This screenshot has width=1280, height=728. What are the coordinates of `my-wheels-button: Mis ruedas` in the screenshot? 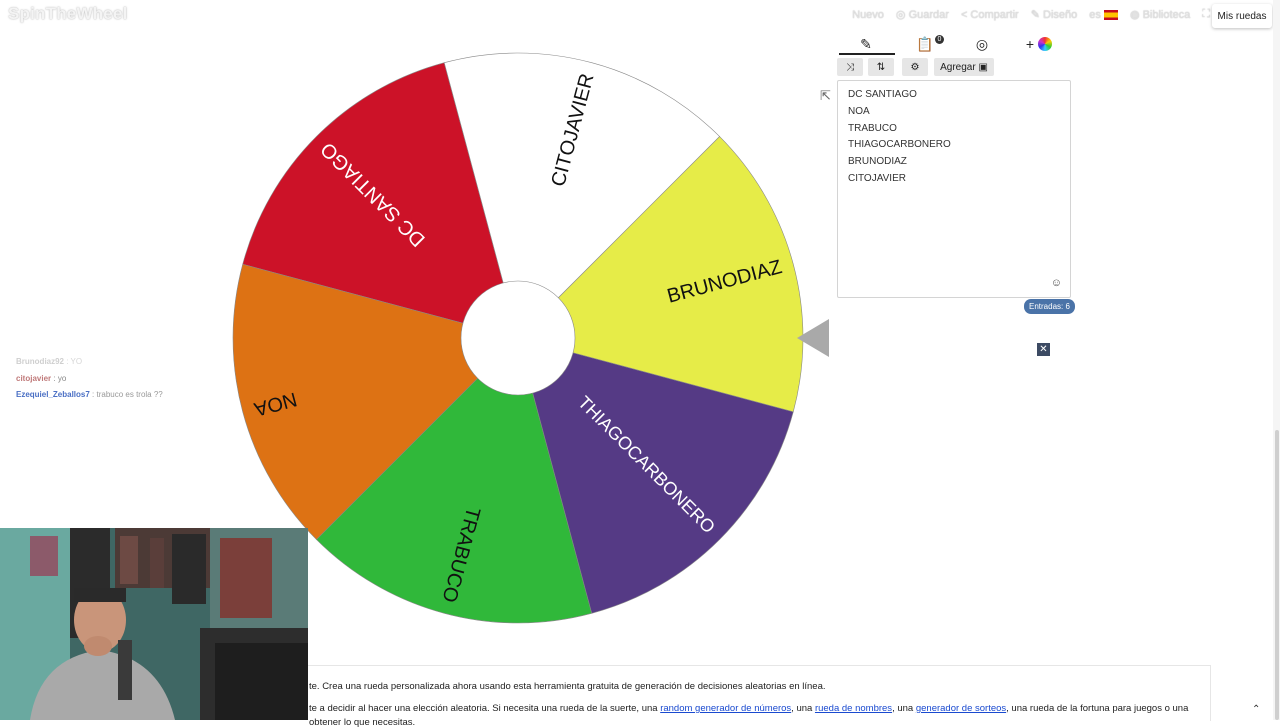 It's located at (1242, 16).